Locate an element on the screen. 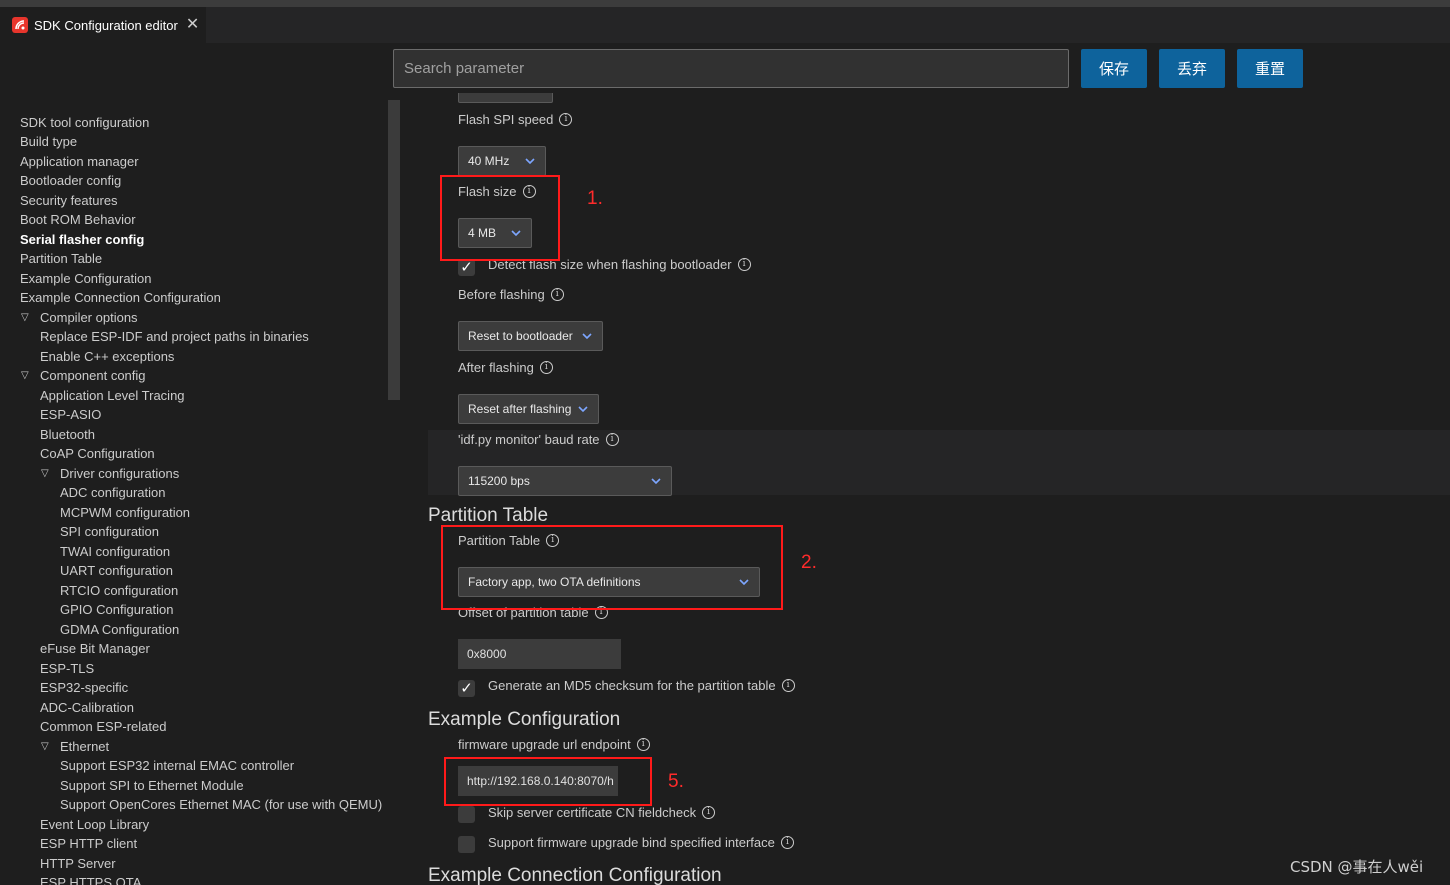 The height and width of the screenshot is (885, 1450). sidebar-item-emac: Support ESP32 internal EMAC controller is located at coordinates (177, 765).